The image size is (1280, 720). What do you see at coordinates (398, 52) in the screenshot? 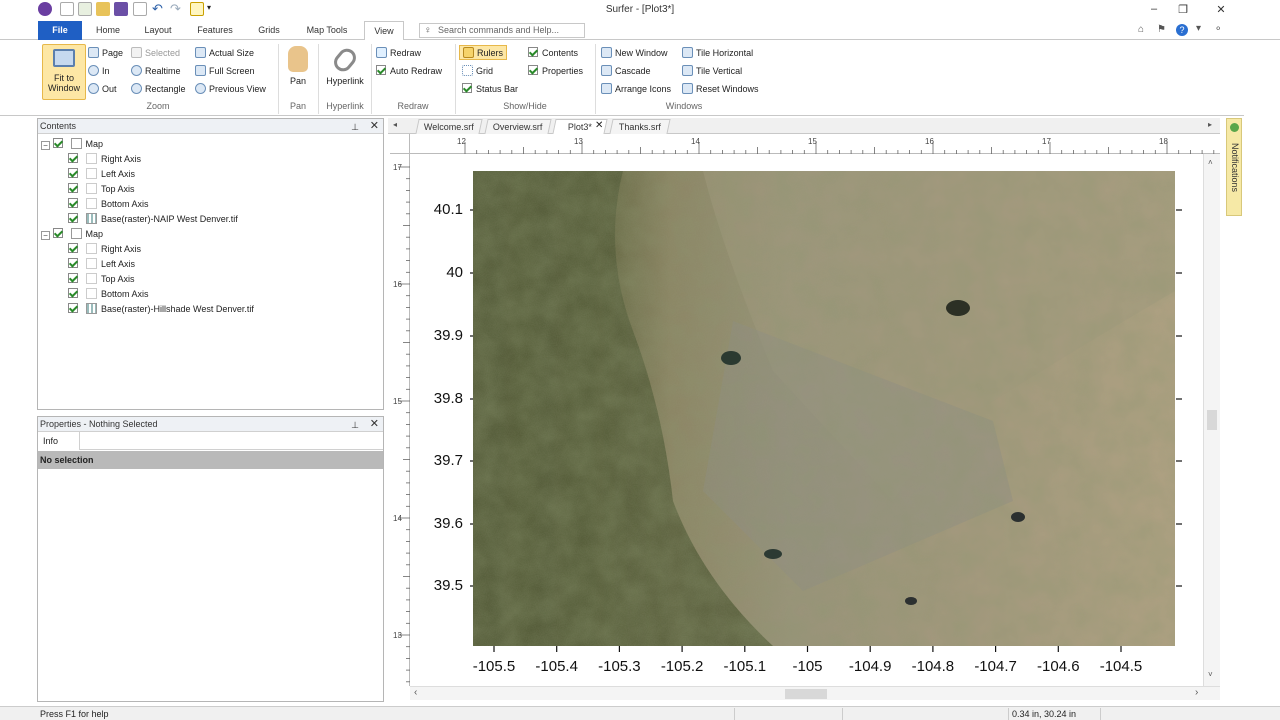
I see `redraw-button: Redraw` at bounding box center [398, 52].